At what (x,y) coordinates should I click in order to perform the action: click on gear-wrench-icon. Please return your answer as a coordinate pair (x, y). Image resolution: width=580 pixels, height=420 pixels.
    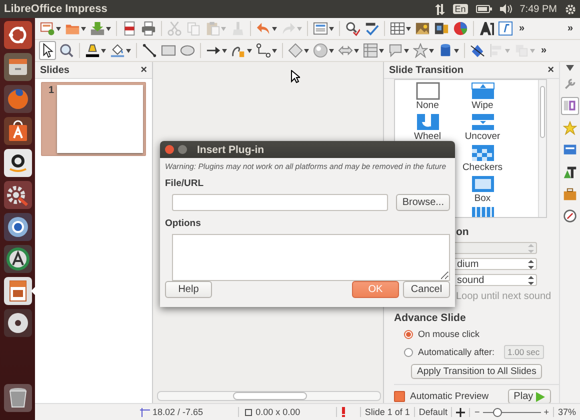
    Looking at the image, I should click on (18, 195).